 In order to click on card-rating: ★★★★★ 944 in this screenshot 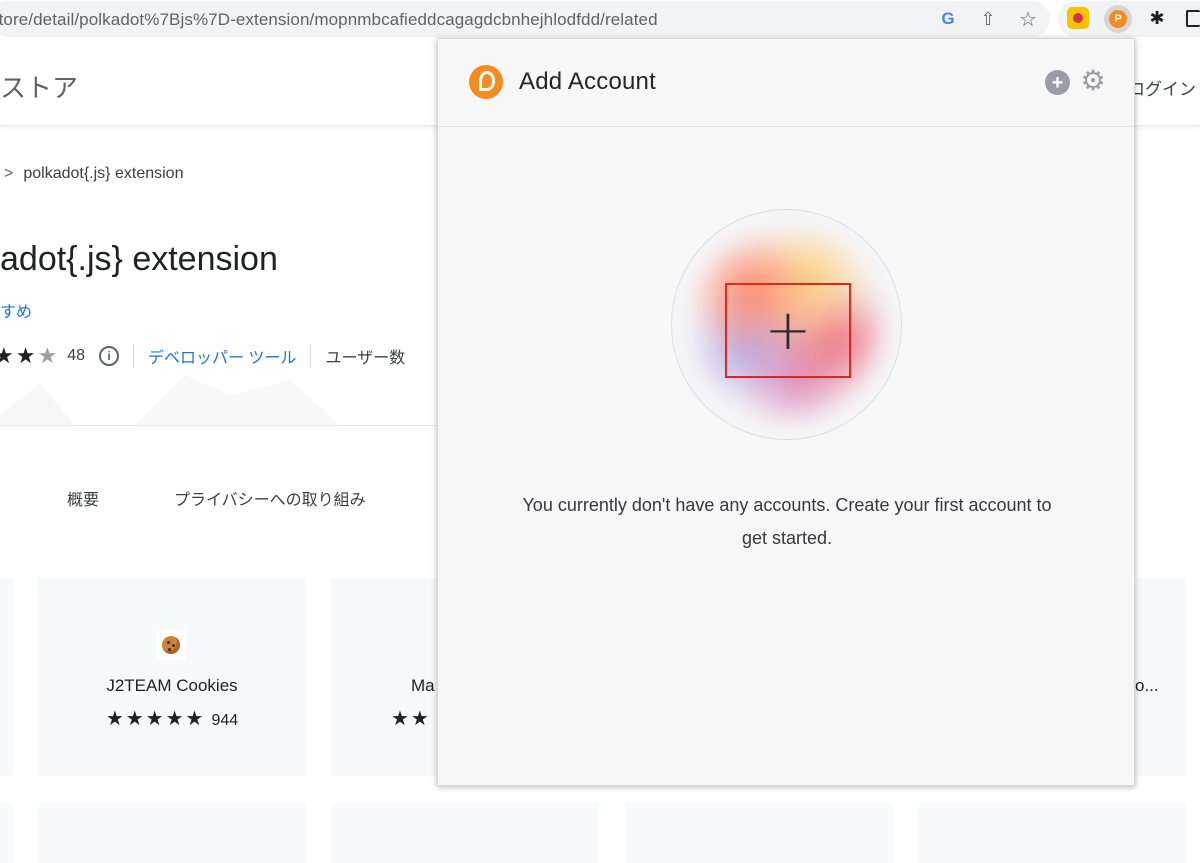, I will do `click(172, 719)`.